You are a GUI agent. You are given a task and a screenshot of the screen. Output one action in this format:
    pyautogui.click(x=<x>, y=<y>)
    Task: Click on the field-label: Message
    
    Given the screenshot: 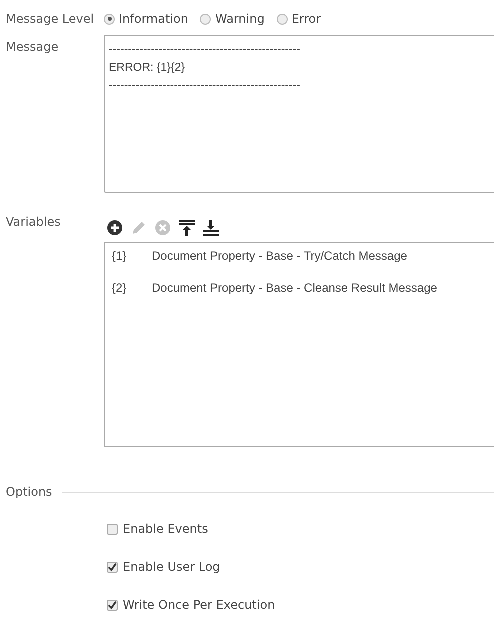 What is the action you would take?
    pyautogui.click(x=33, y=47)
    